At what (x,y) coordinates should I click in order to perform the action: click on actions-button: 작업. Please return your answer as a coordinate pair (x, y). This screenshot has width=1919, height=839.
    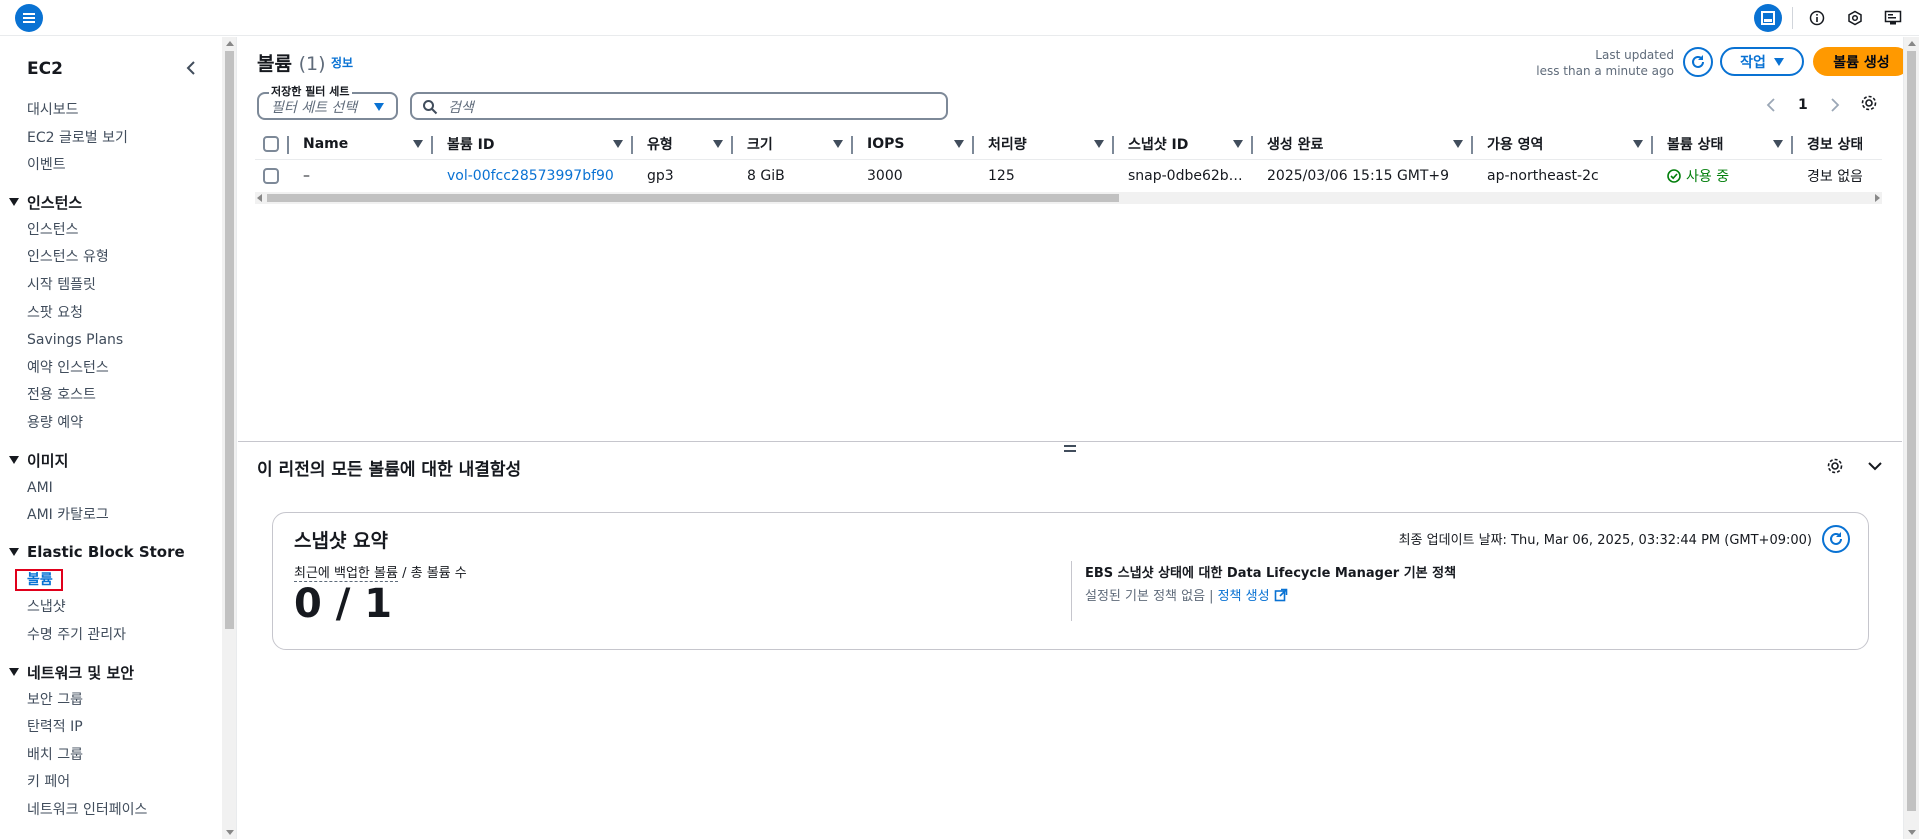
    Looking at the image, I should click on (1762, 61).